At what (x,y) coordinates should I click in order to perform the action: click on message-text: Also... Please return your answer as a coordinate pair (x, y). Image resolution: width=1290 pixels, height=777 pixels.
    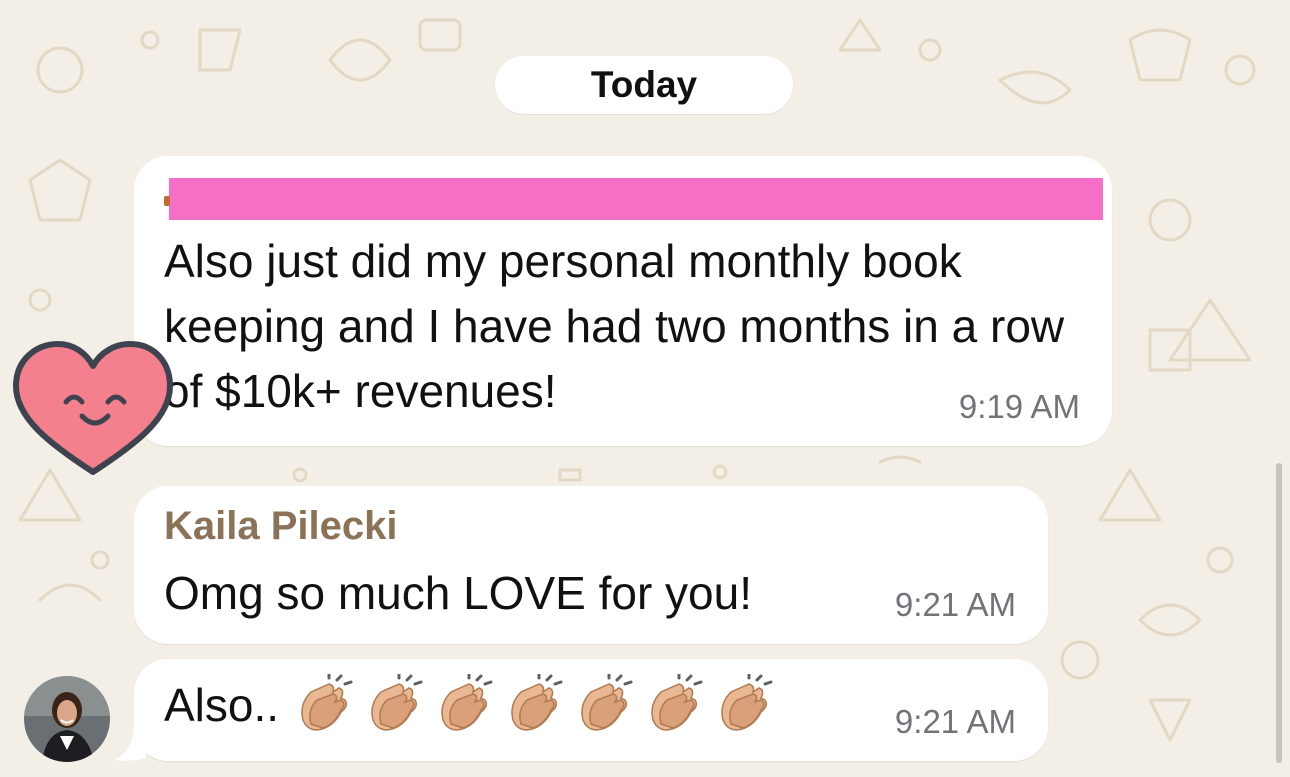
    Looking at the image, I should click on (222, 705).